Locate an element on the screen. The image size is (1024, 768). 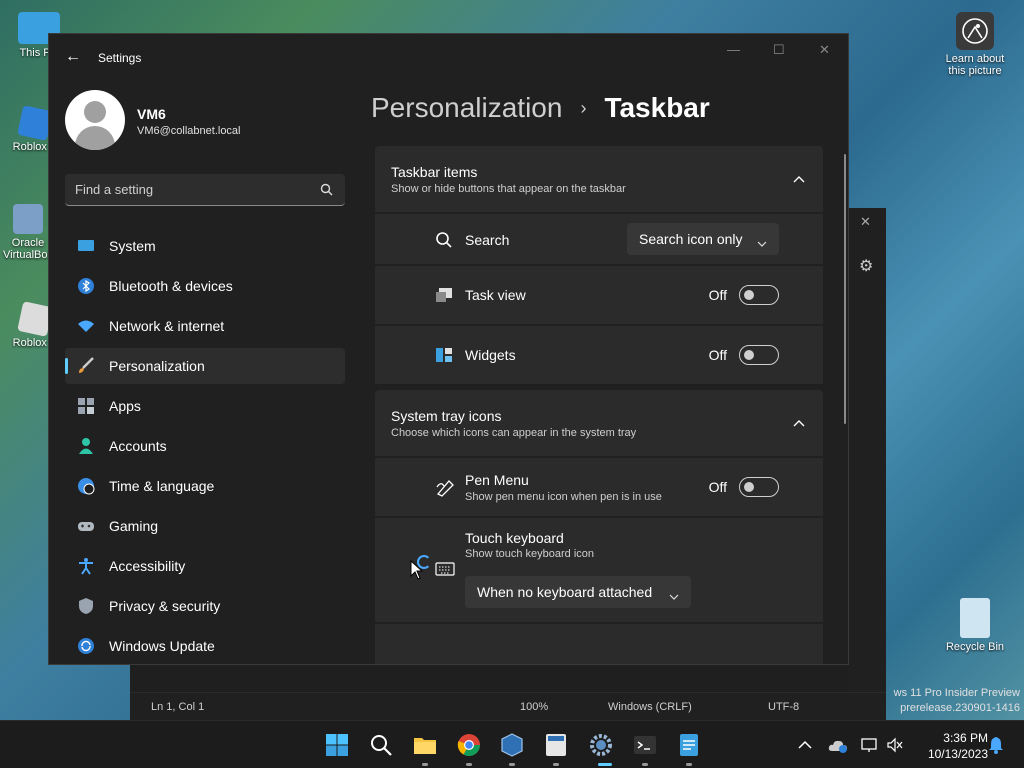
gear-icon: ⚙ is located at coordinates (866, 266).